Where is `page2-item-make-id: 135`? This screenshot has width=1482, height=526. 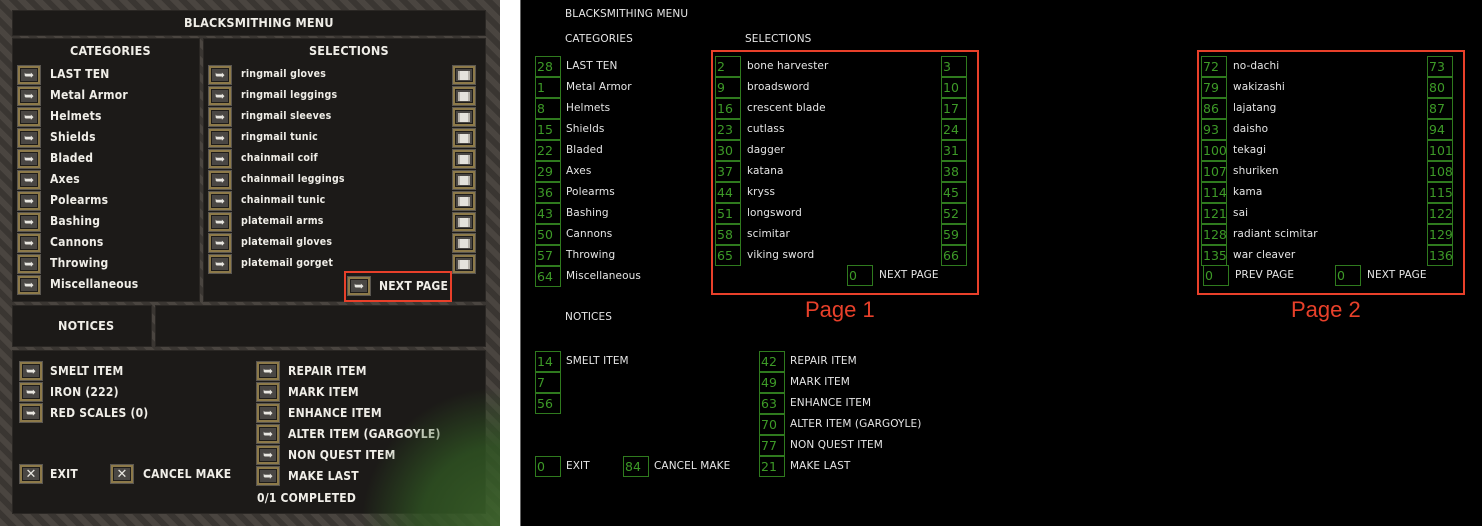
page2-item-make-id: 135 is located at coordinates (1214, 255).